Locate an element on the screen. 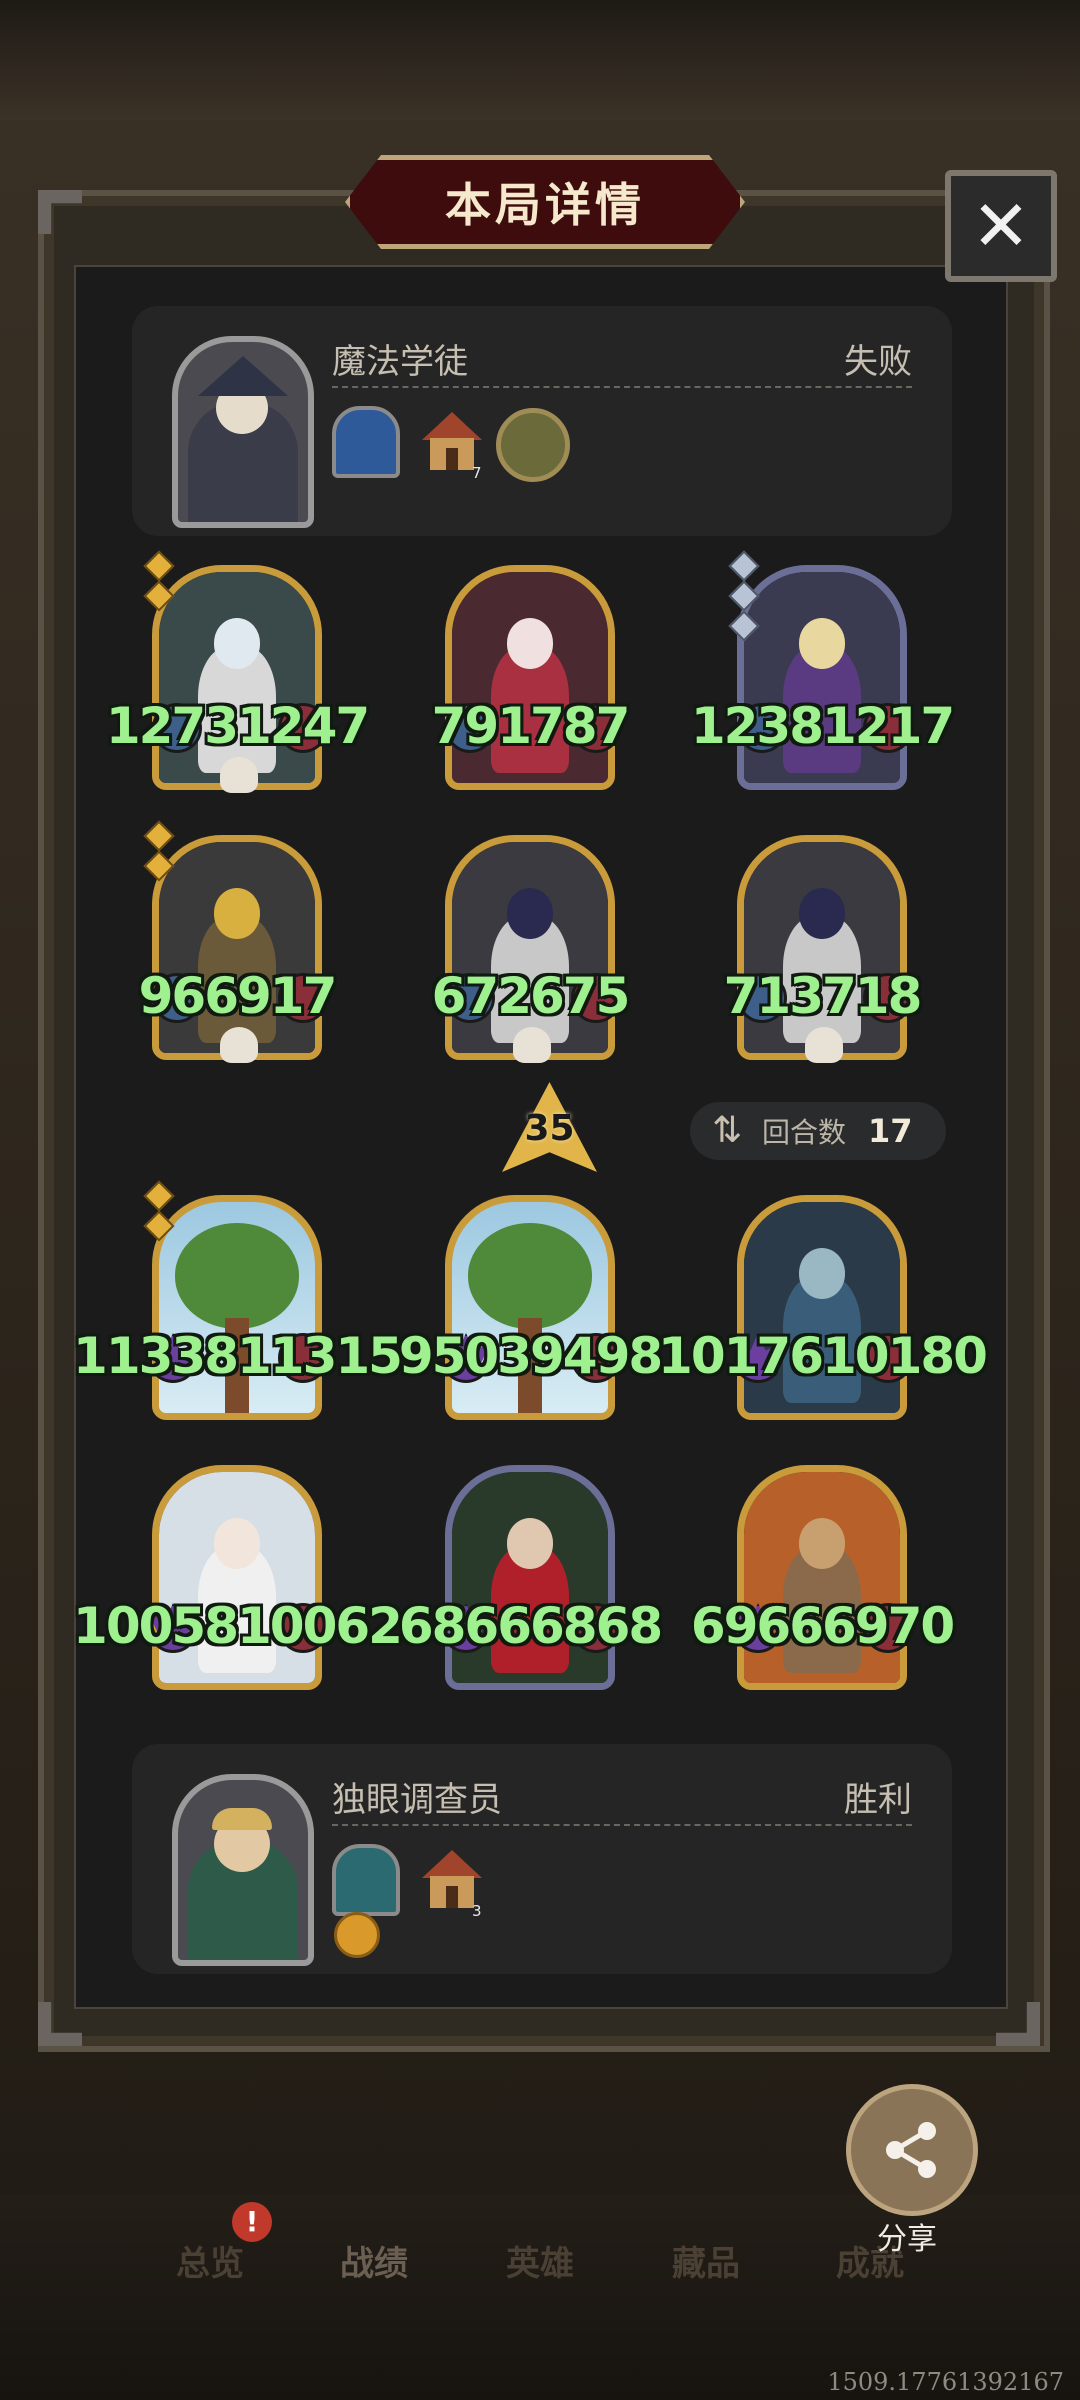 The height and width of the screenshot is (2400, 1080). health-value: 1217 is located at coordinates (888, 726).